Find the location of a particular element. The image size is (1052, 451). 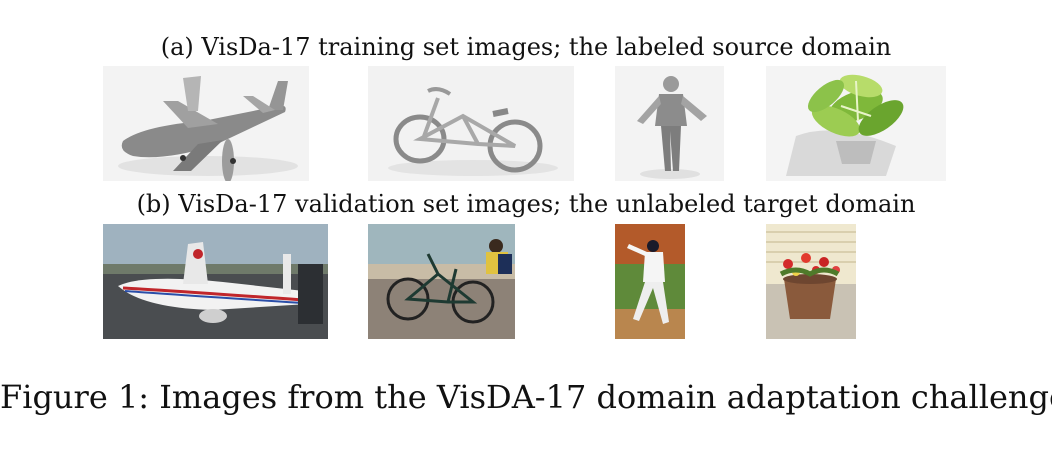

bicycle-render-icon is located at coordinates (473, 131).